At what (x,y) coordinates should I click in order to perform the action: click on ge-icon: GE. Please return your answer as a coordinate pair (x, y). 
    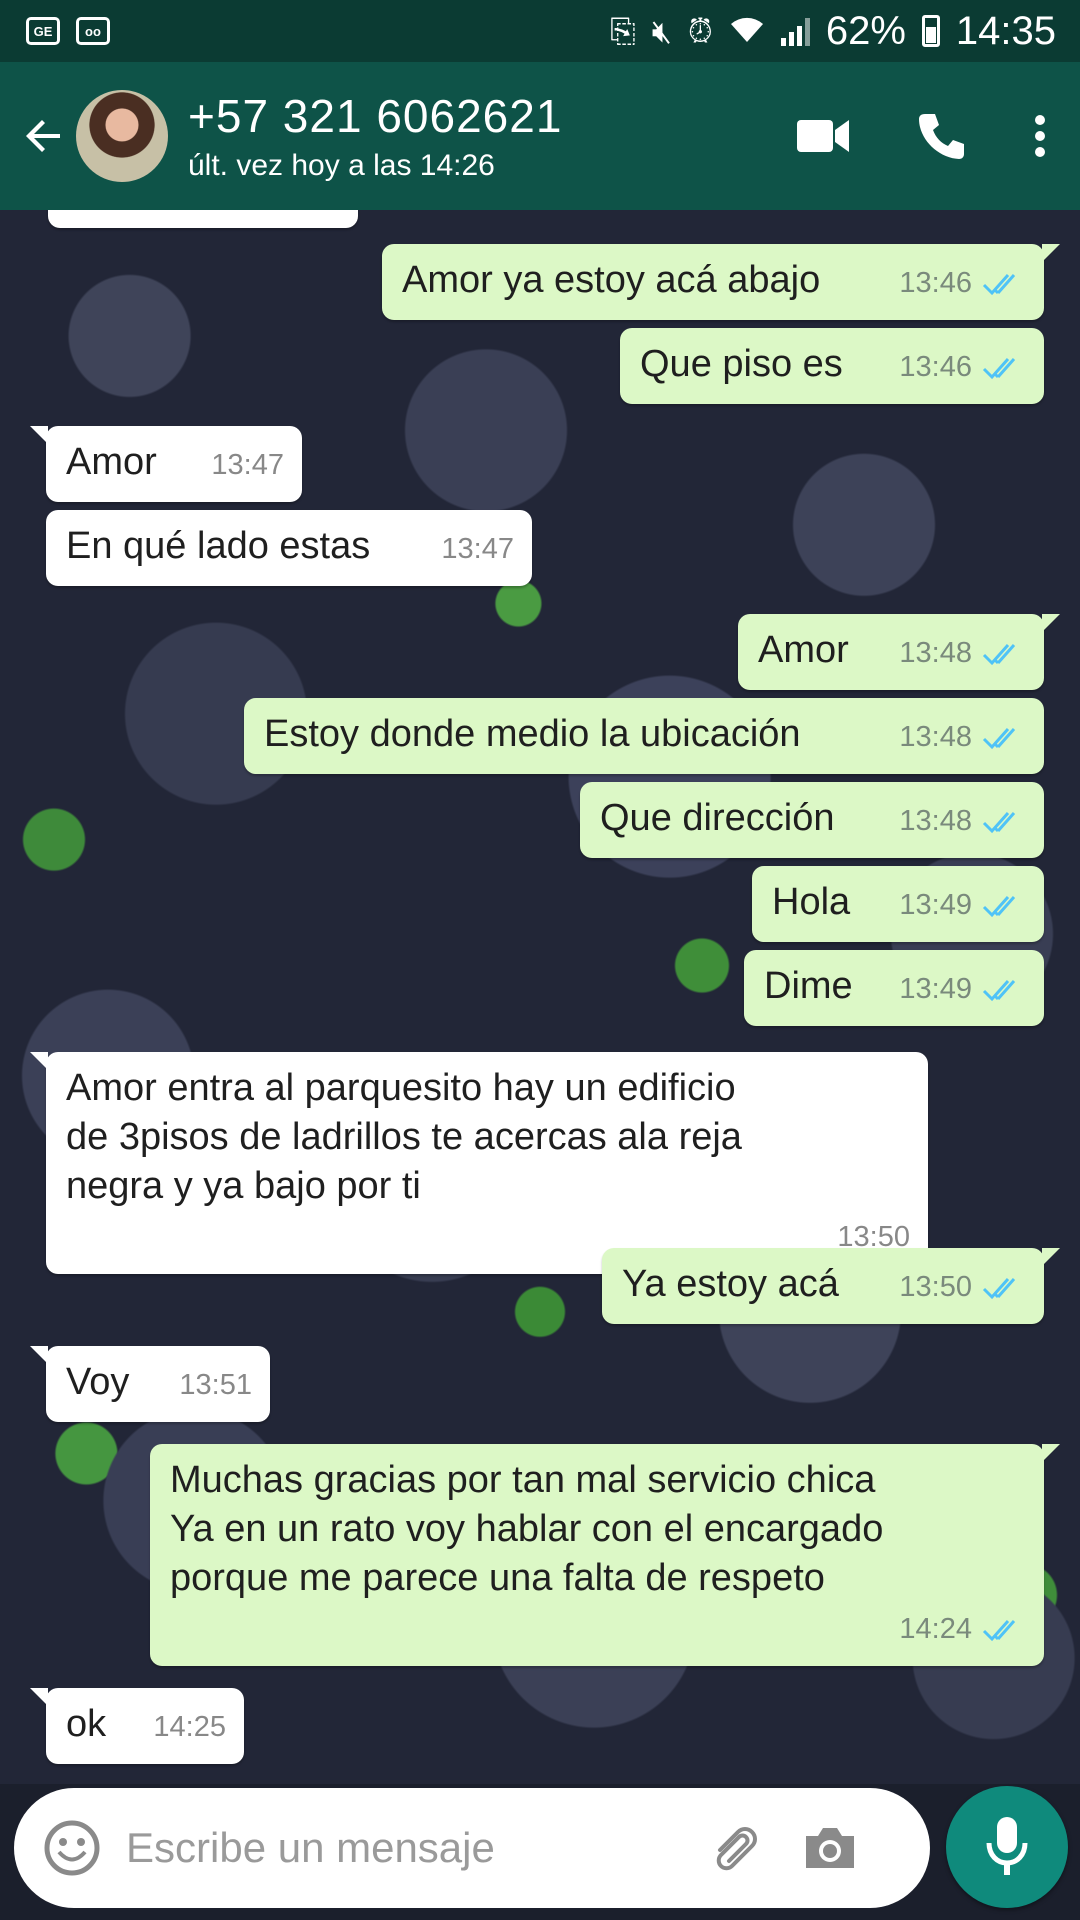
    Looking at the image, I should click on (43, 31).